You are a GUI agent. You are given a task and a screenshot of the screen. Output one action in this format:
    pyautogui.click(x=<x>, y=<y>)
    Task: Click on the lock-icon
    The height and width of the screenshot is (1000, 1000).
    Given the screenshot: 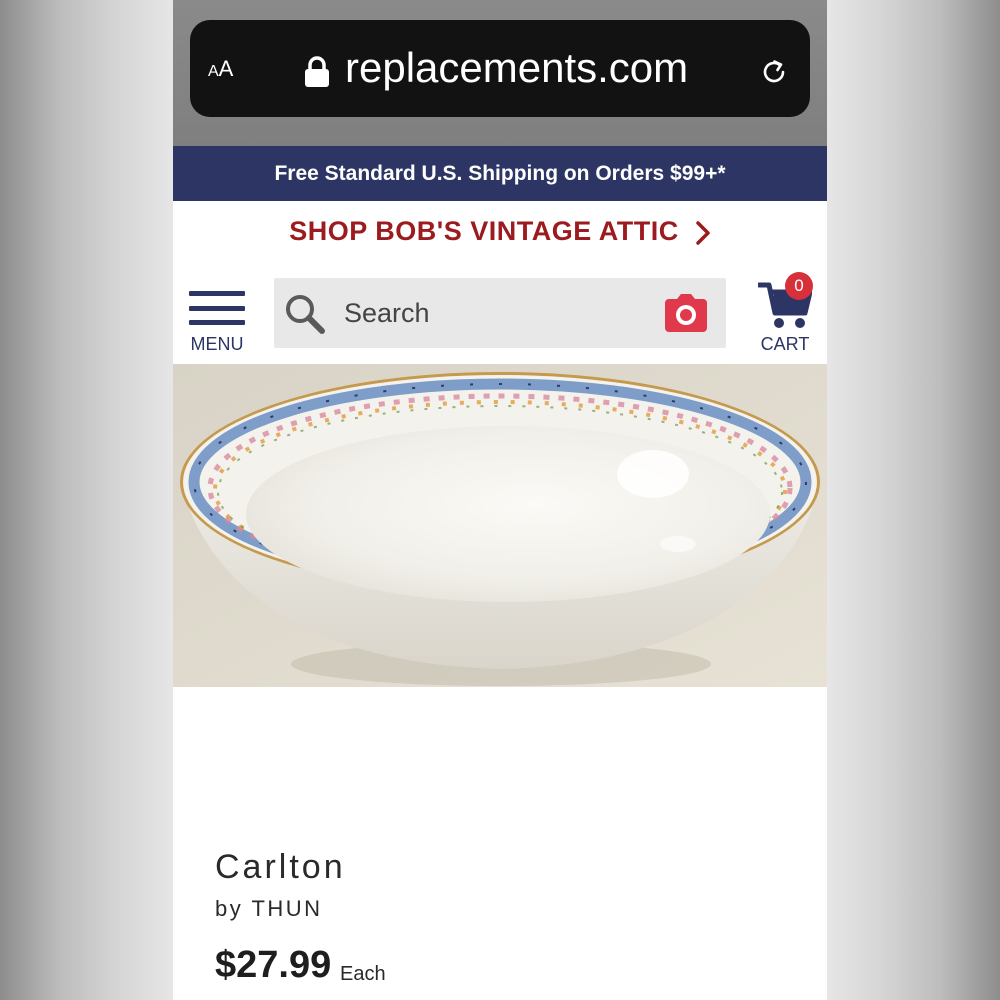 What is the action you would take?
    pyautogui.click(x=317, y=71)
    